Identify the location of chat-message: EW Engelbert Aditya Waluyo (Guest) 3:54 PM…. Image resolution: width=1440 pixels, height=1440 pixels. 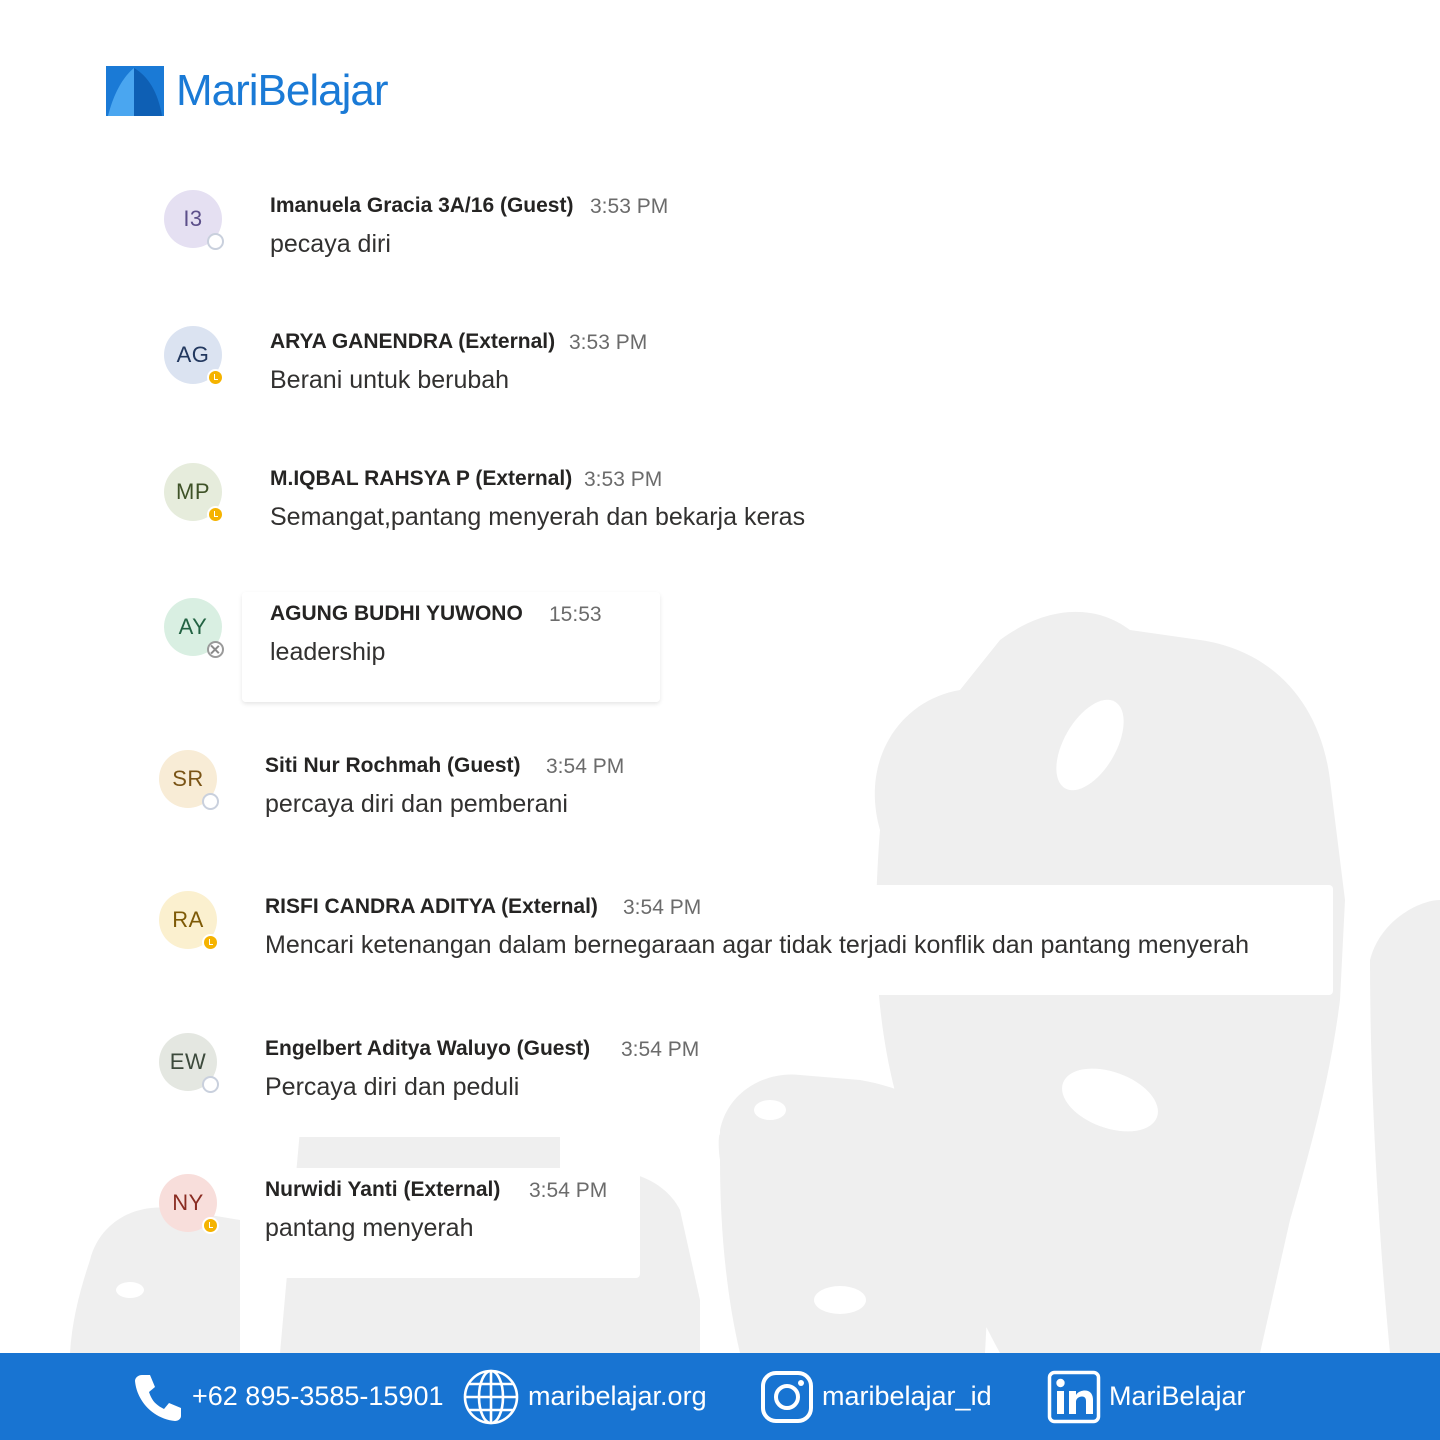
(759, 1085).